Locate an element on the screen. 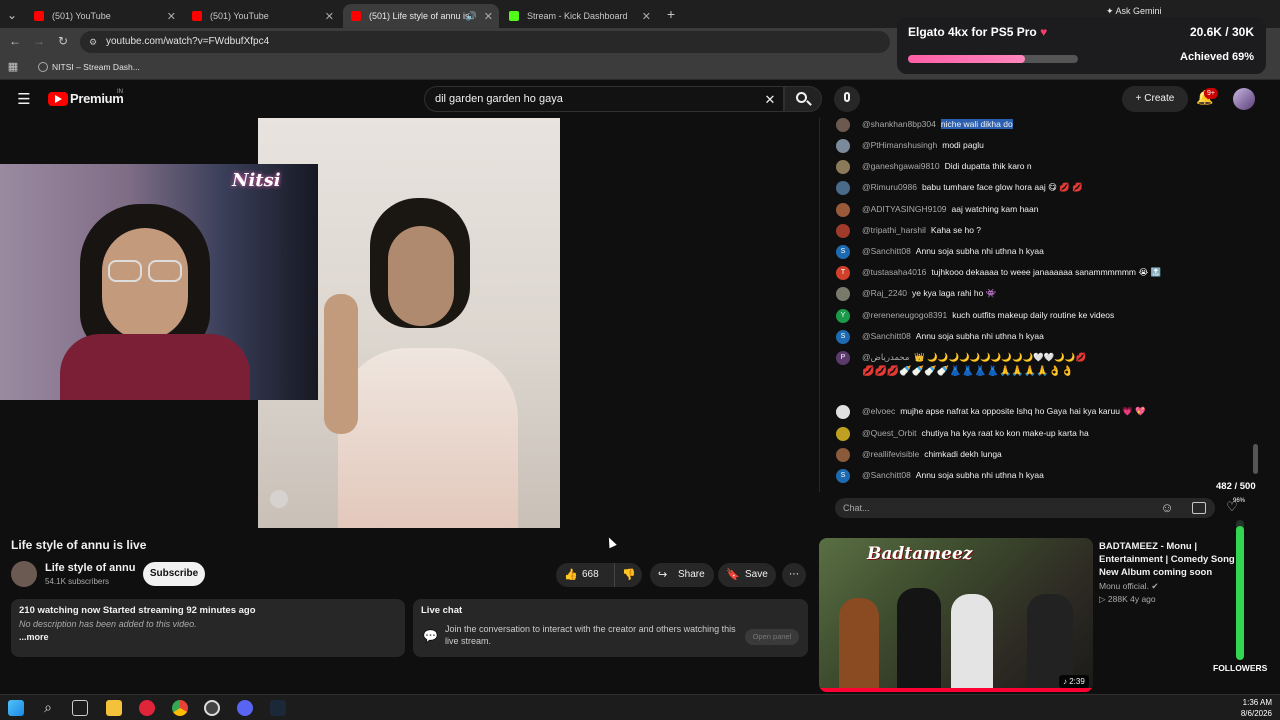  chat-author: @shankhan8bp304 is located at coordinates (899, 124).